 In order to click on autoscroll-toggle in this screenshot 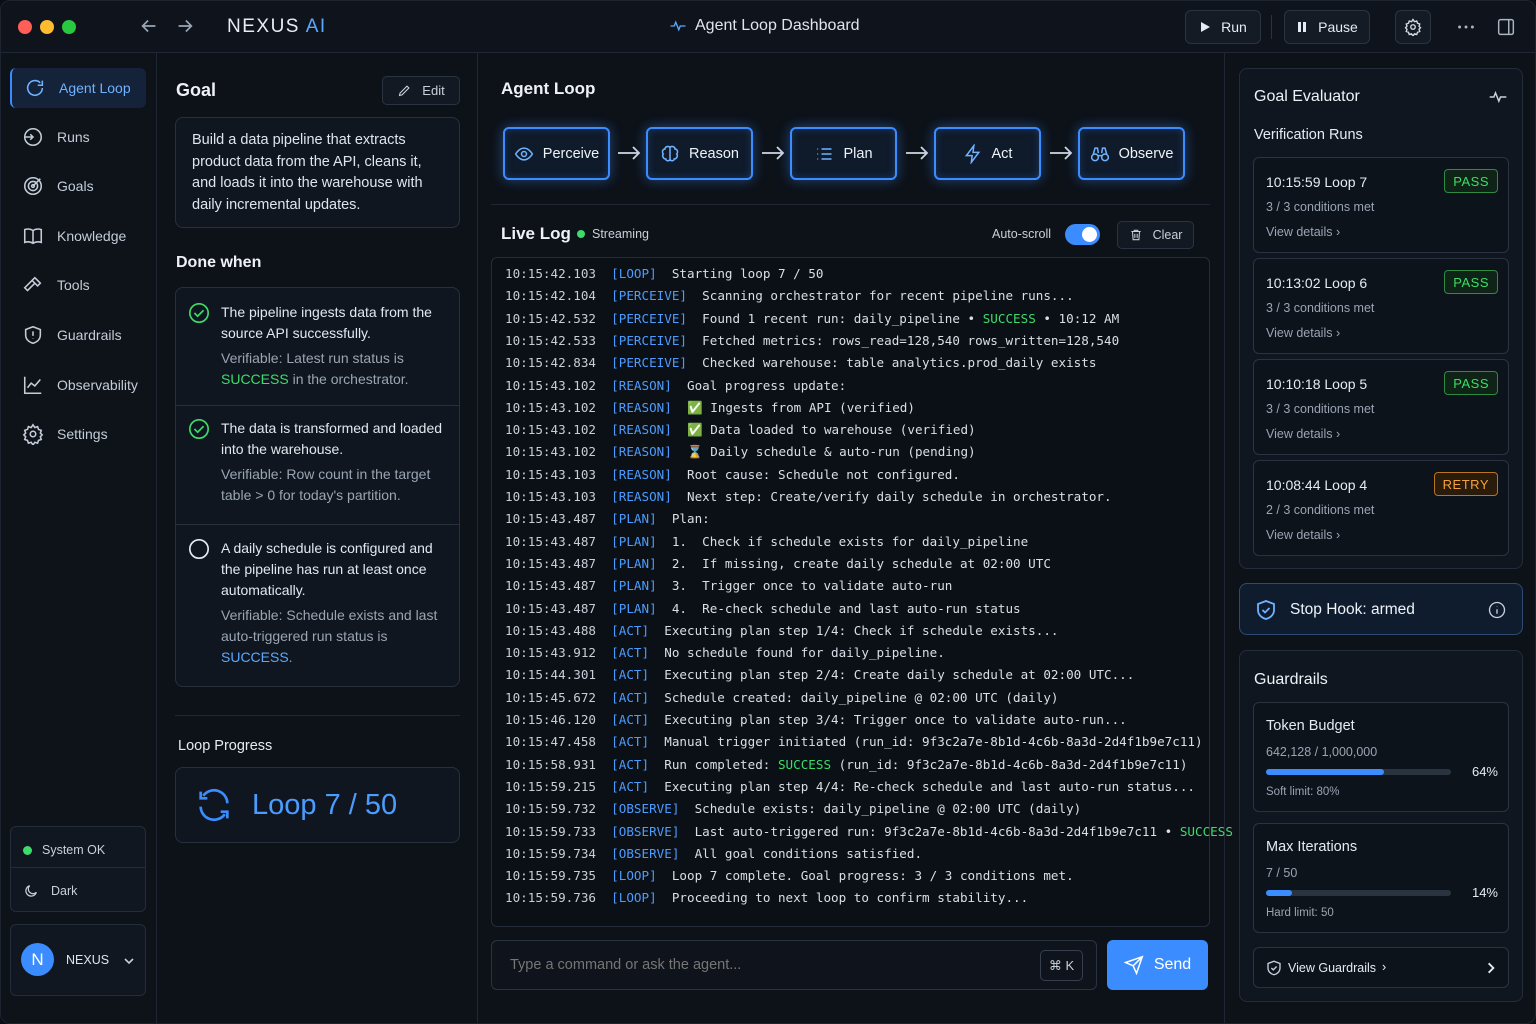, I will do `click(1082, 234)`.